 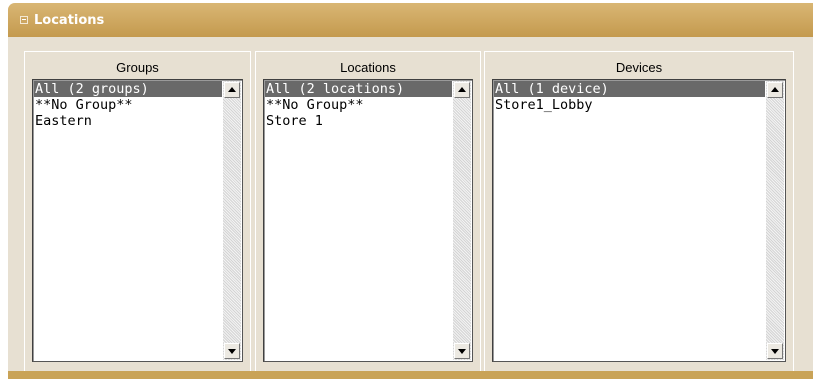 I want to click on list-item: Eastern, so click(x=128, y=121).